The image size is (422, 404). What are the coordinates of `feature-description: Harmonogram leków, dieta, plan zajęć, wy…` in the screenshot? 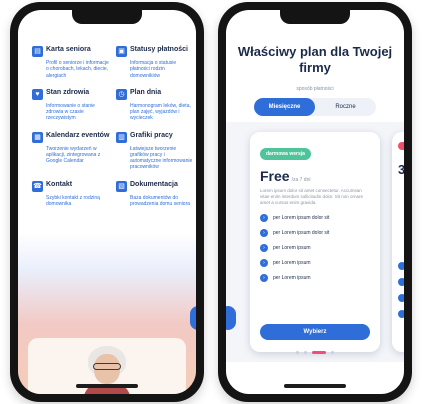 It's located at (160, 112).